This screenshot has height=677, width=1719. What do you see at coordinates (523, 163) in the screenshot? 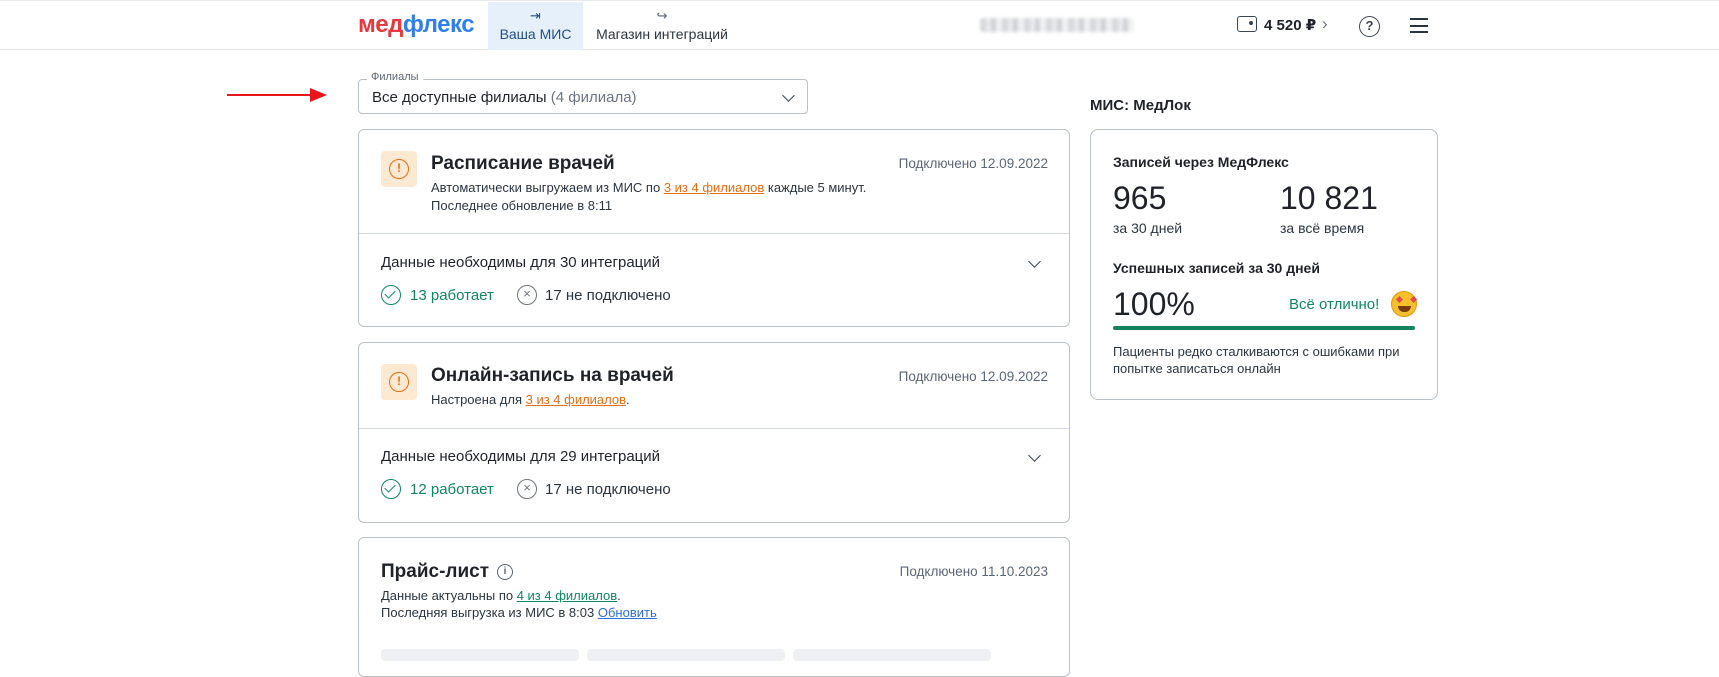
I see `card-title: Расписание врачей` at bounding box center [523, 163].